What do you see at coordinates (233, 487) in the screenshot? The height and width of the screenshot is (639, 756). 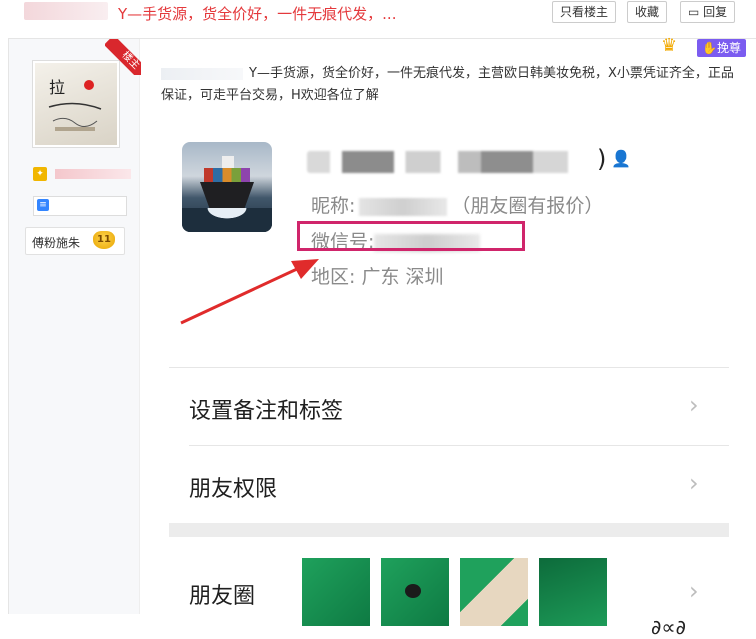 I see `menu-friend-permission: 朋友权限` at bounding box center [233, 487].